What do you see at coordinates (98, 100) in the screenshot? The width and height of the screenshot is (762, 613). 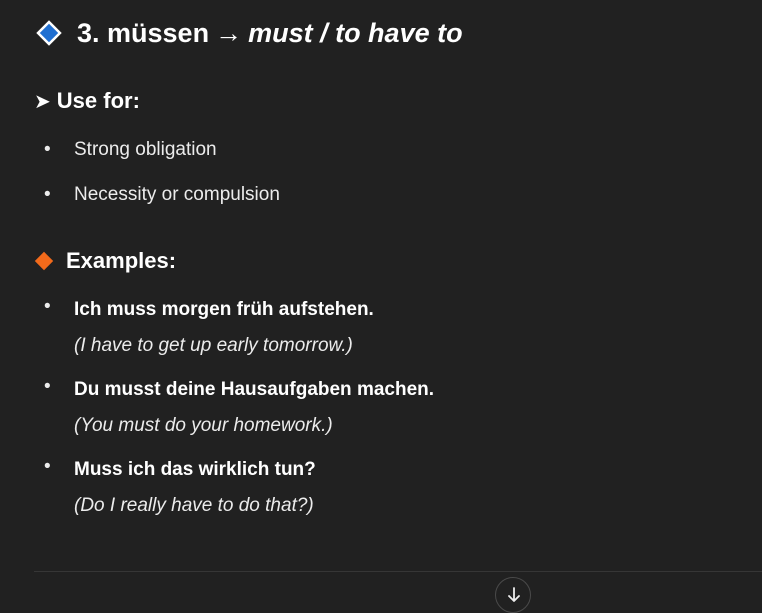 I see `use-for-title: Use for:` at bounding box center [98, 100].